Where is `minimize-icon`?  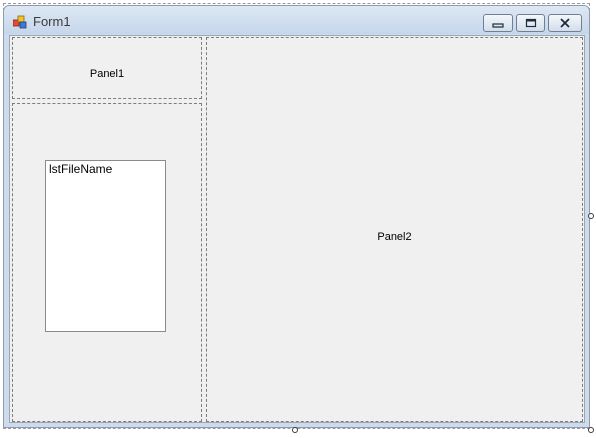
minimize-icon is located at coordinates (498, 23).